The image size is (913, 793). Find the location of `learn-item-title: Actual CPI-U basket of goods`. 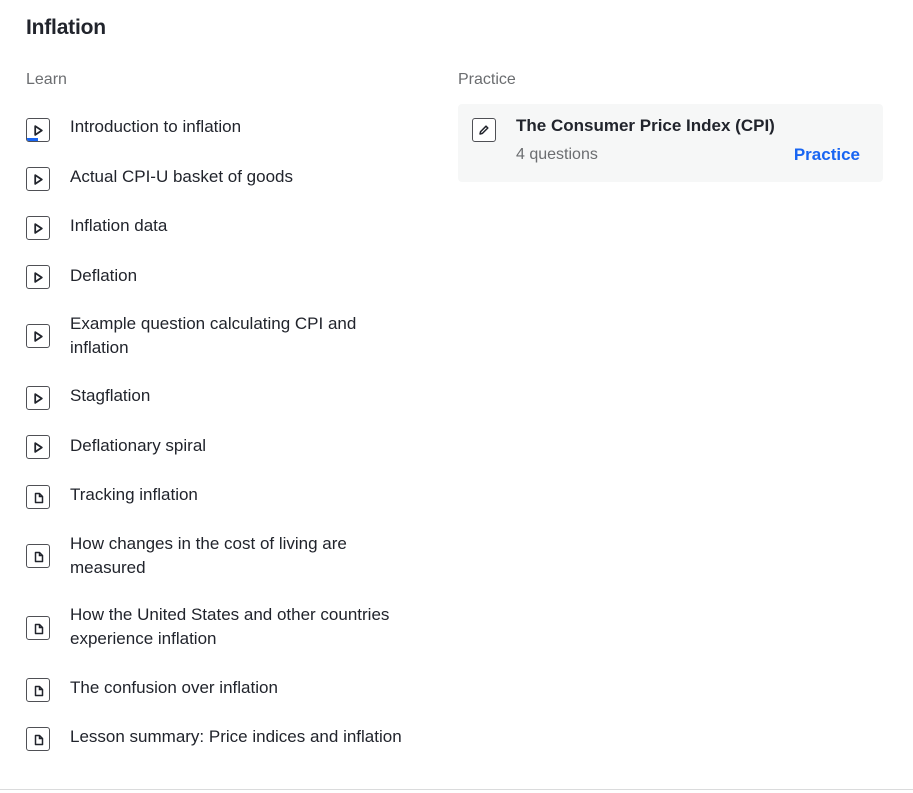

learn-item-title: Actual CPI-U basket of goods is located at coordinates (182, 176).